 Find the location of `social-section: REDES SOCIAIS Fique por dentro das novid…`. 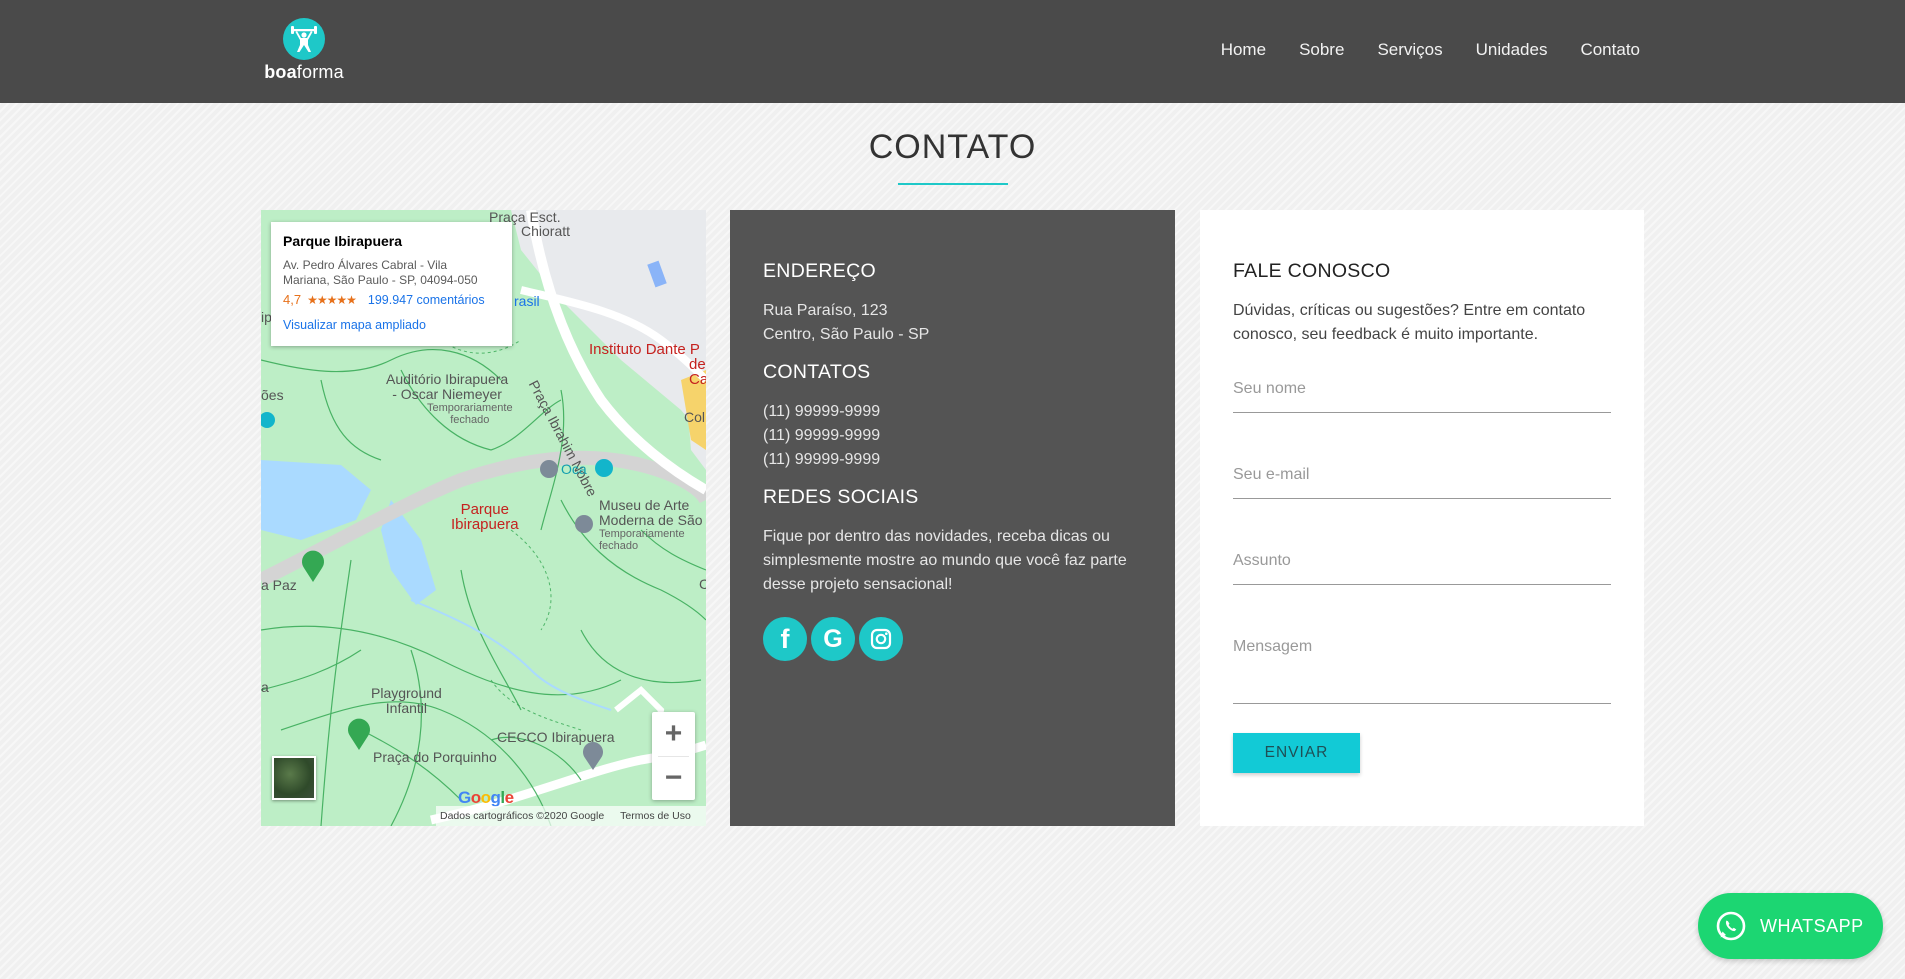

social-section: REDES SOCIAIS Fique por dentro das novid… is located at coordinates (952, 573).